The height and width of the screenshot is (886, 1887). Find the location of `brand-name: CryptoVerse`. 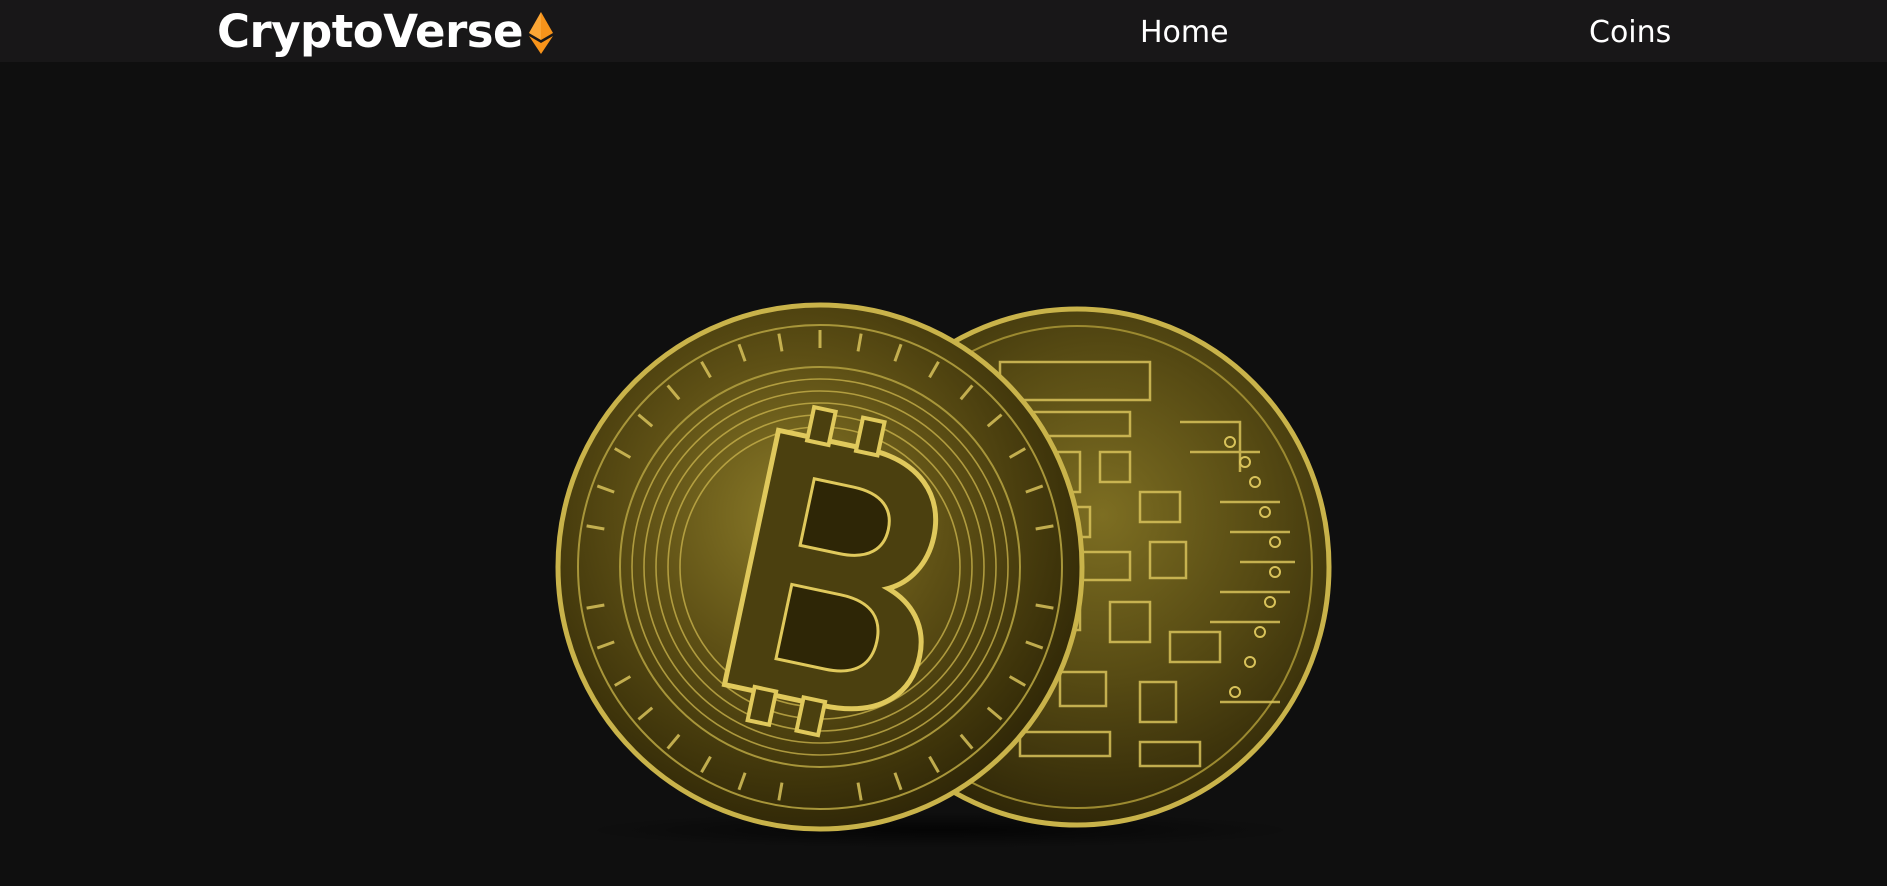

brand-name: CryptoVerse is located at coordinates (370, 31).